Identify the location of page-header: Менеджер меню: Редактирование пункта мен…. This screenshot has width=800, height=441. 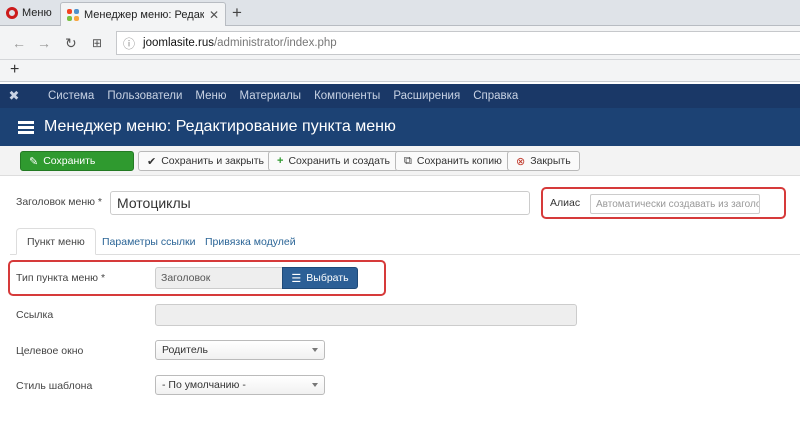
(400, 127).